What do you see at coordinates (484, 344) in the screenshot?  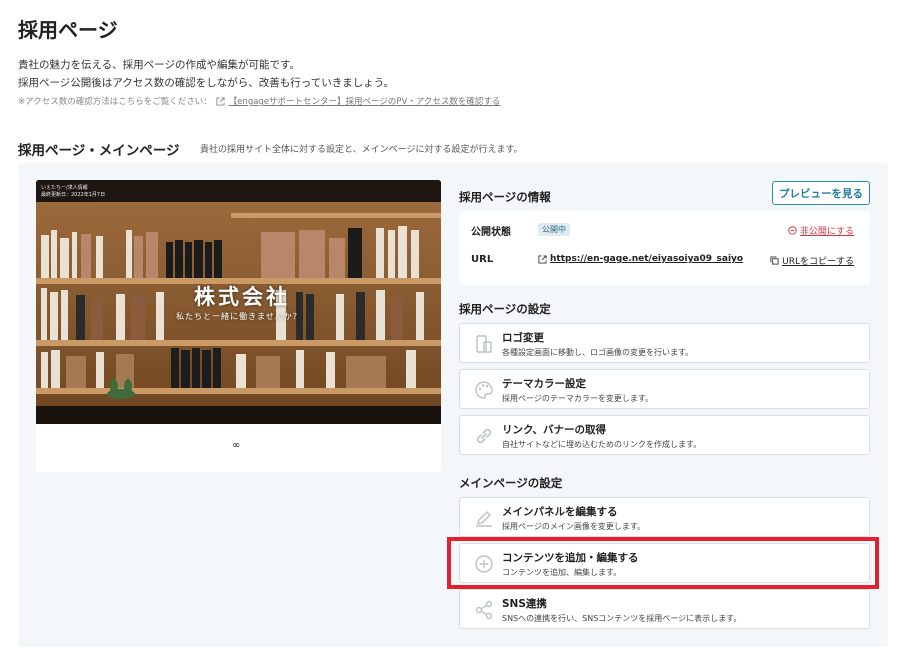 I see `logo-icon` at bounding box center [484, 344].